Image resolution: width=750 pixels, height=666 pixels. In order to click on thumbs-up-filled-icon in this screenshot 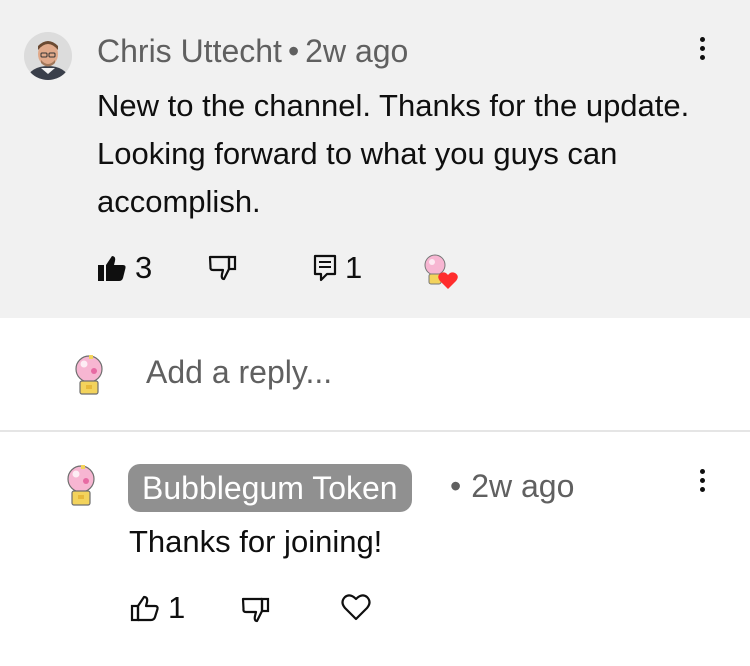, I will do `click(112, 268)`.